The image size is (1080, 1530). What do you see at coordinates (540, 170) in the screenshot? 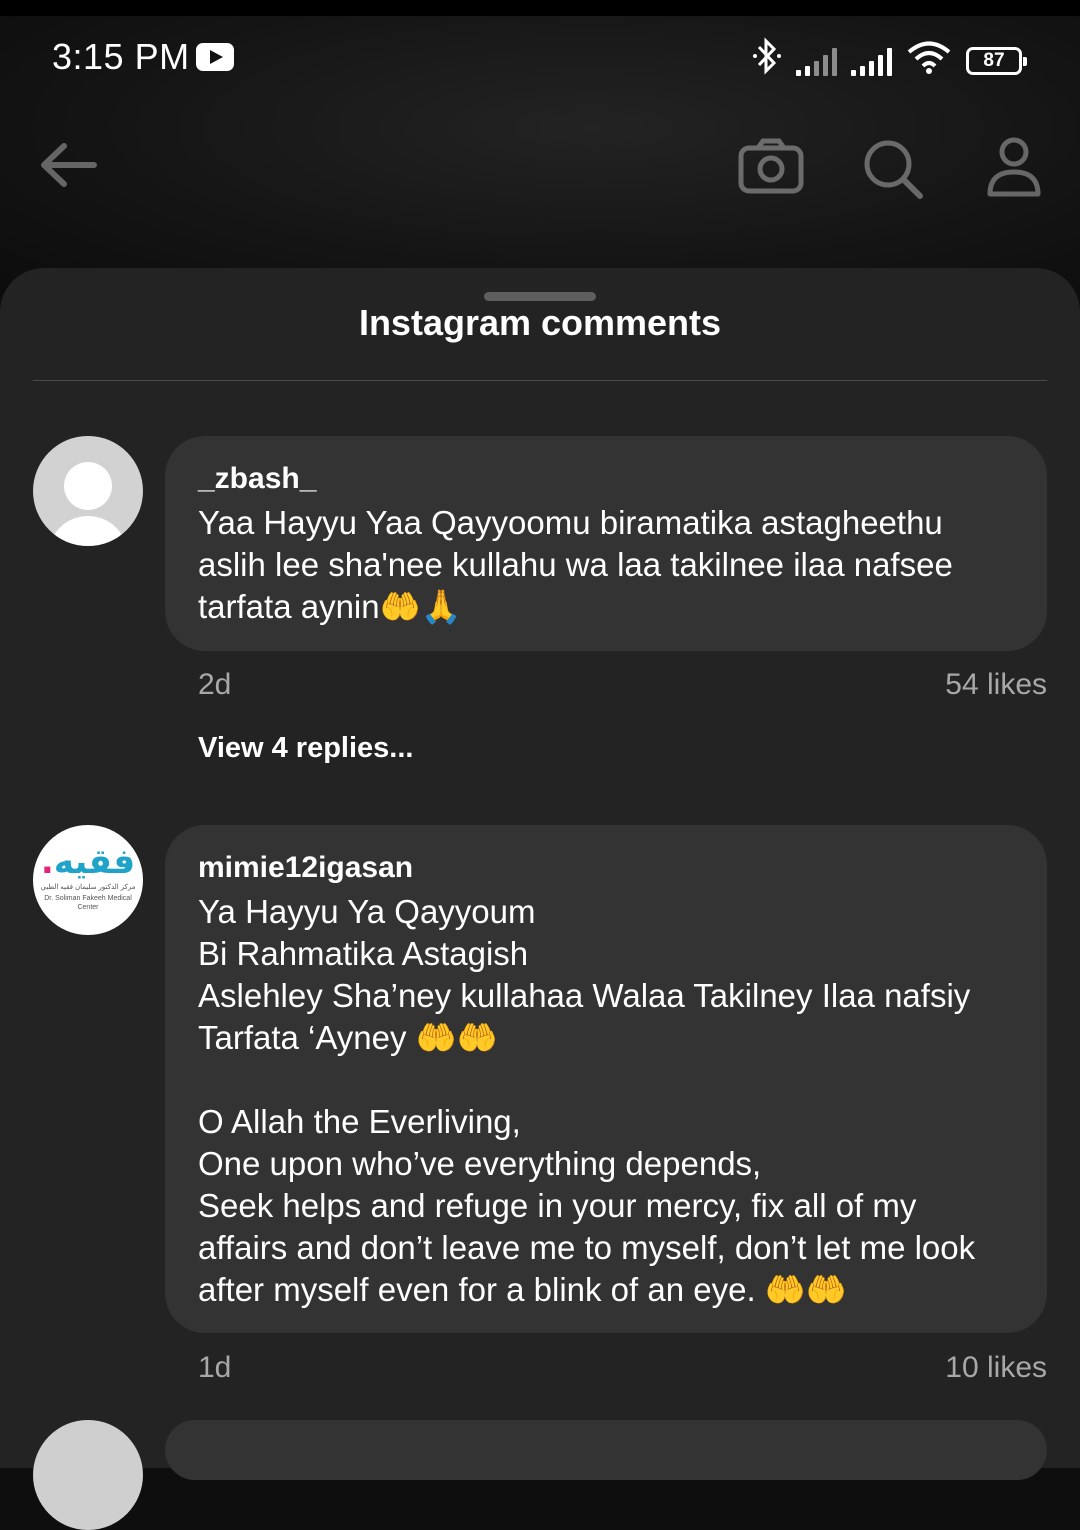
I see `background-toolbar` at bounding box center [540, 170].